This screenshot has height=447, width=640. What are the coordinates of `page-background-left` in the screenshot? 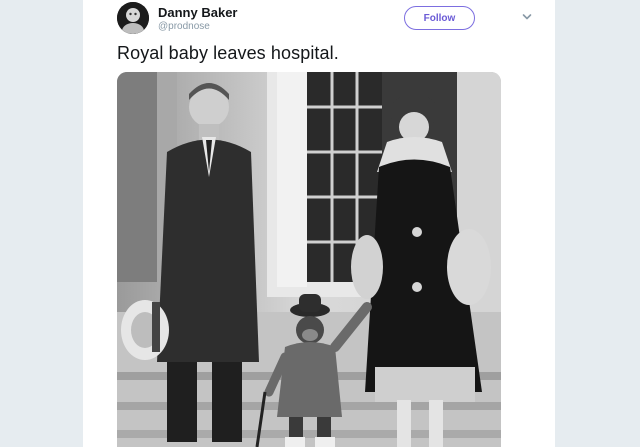 It's located at (41, 223).